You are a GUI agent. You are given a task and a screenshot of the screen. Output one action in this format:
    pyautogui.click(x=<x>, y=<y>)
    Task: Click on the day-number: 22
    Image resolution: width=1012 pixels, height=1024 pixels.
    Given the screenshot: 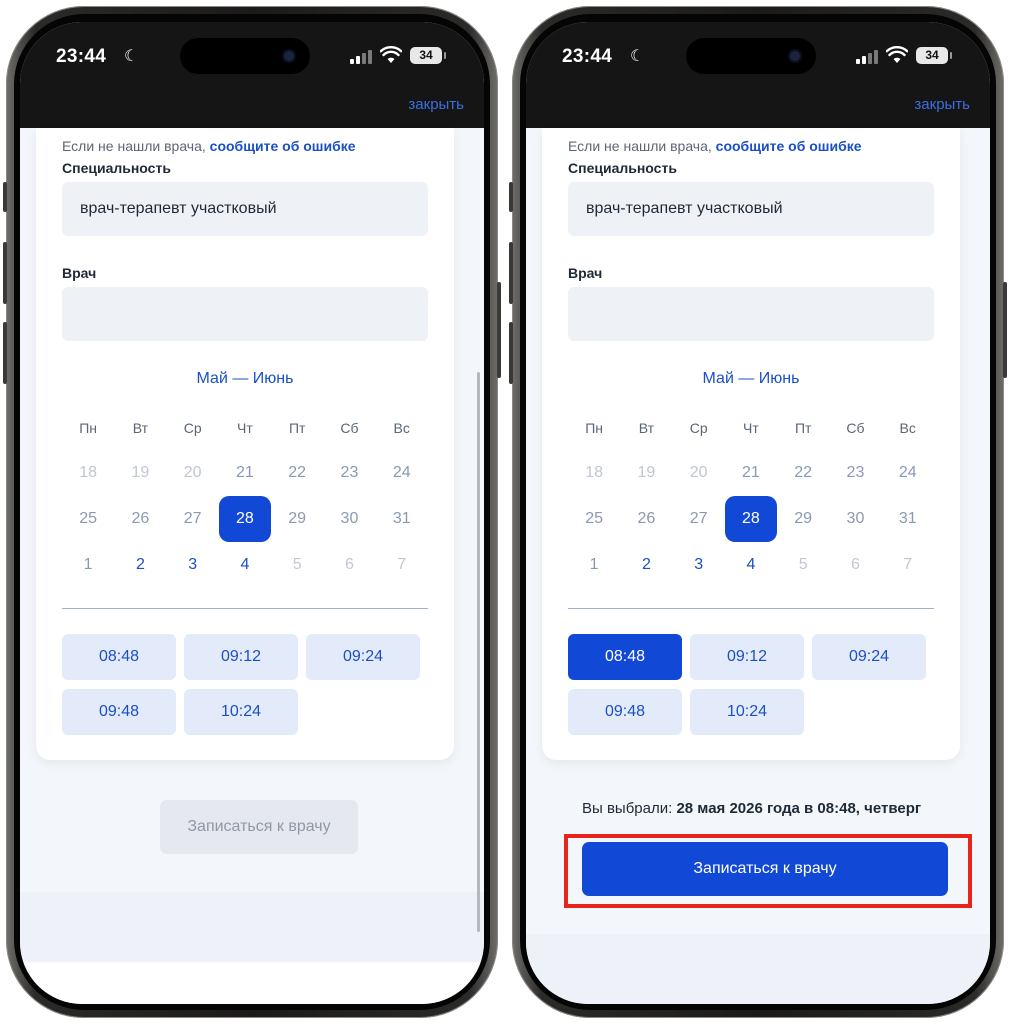 What is the action you would take?
    pyautogui.click(x=297, y=472)
    